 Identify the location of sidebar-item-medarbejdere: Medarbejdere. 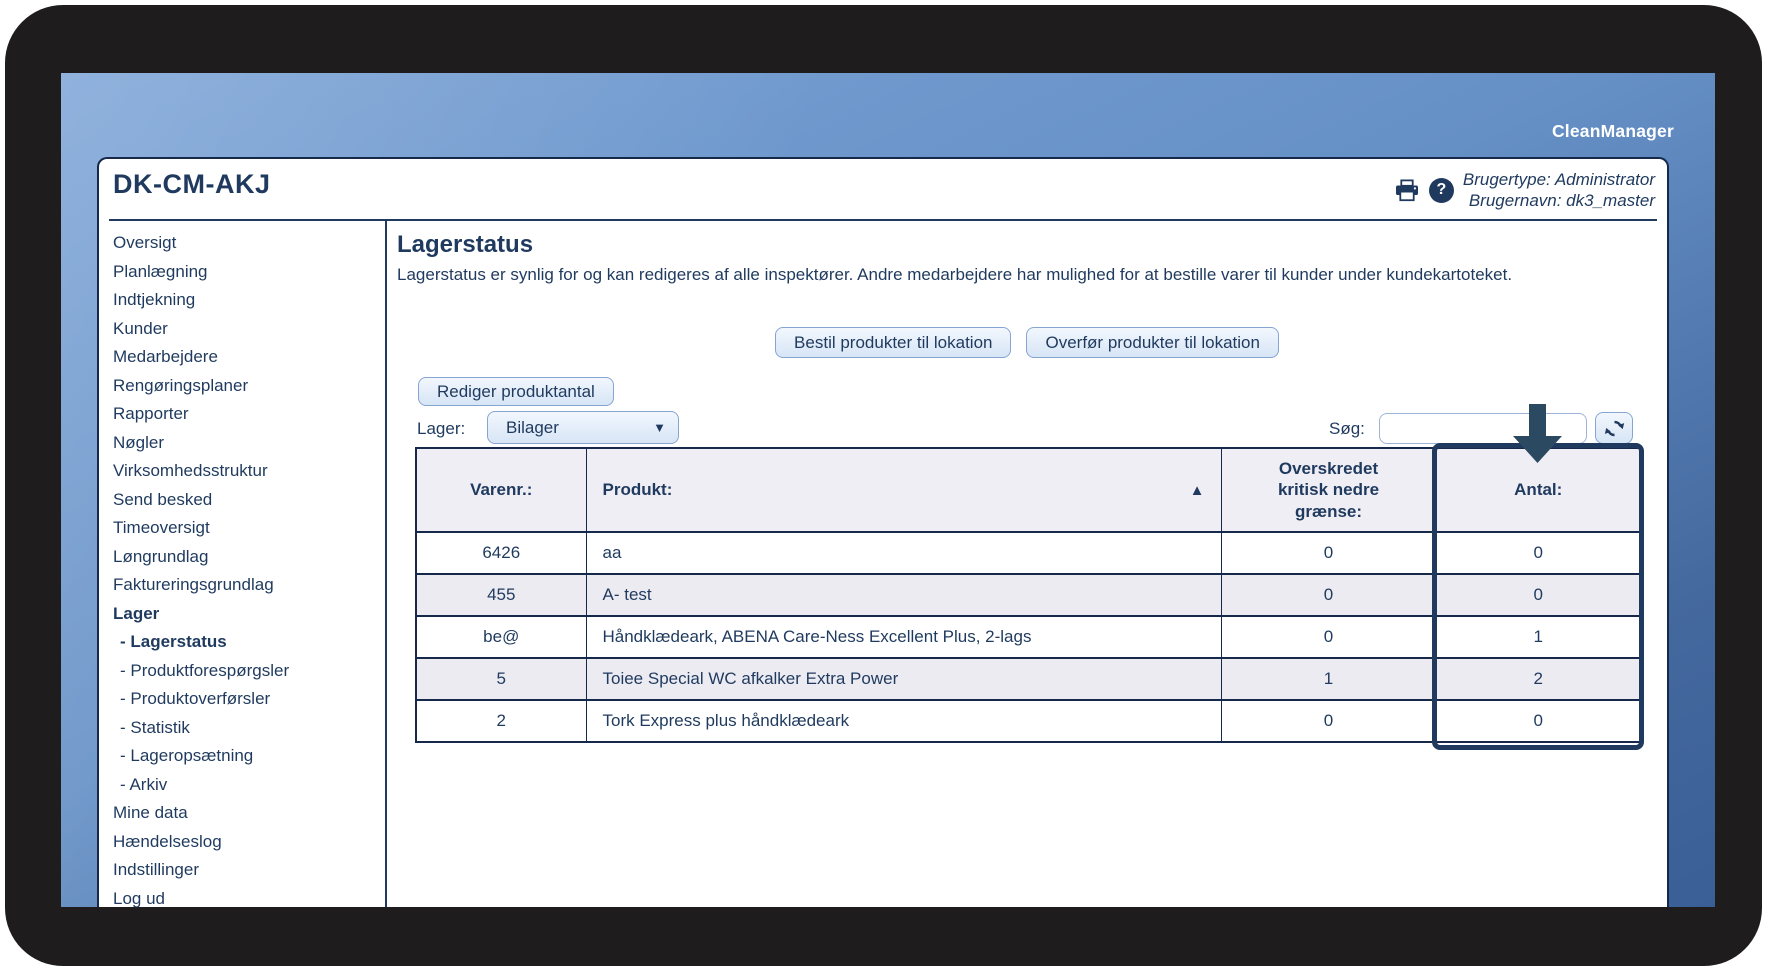
(247, 357).